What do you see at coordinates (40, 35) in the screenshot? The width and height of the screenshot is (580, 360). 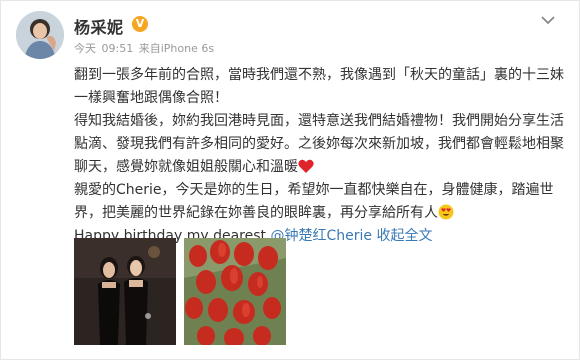 I see `avatar` at bounding box center [40, 35].